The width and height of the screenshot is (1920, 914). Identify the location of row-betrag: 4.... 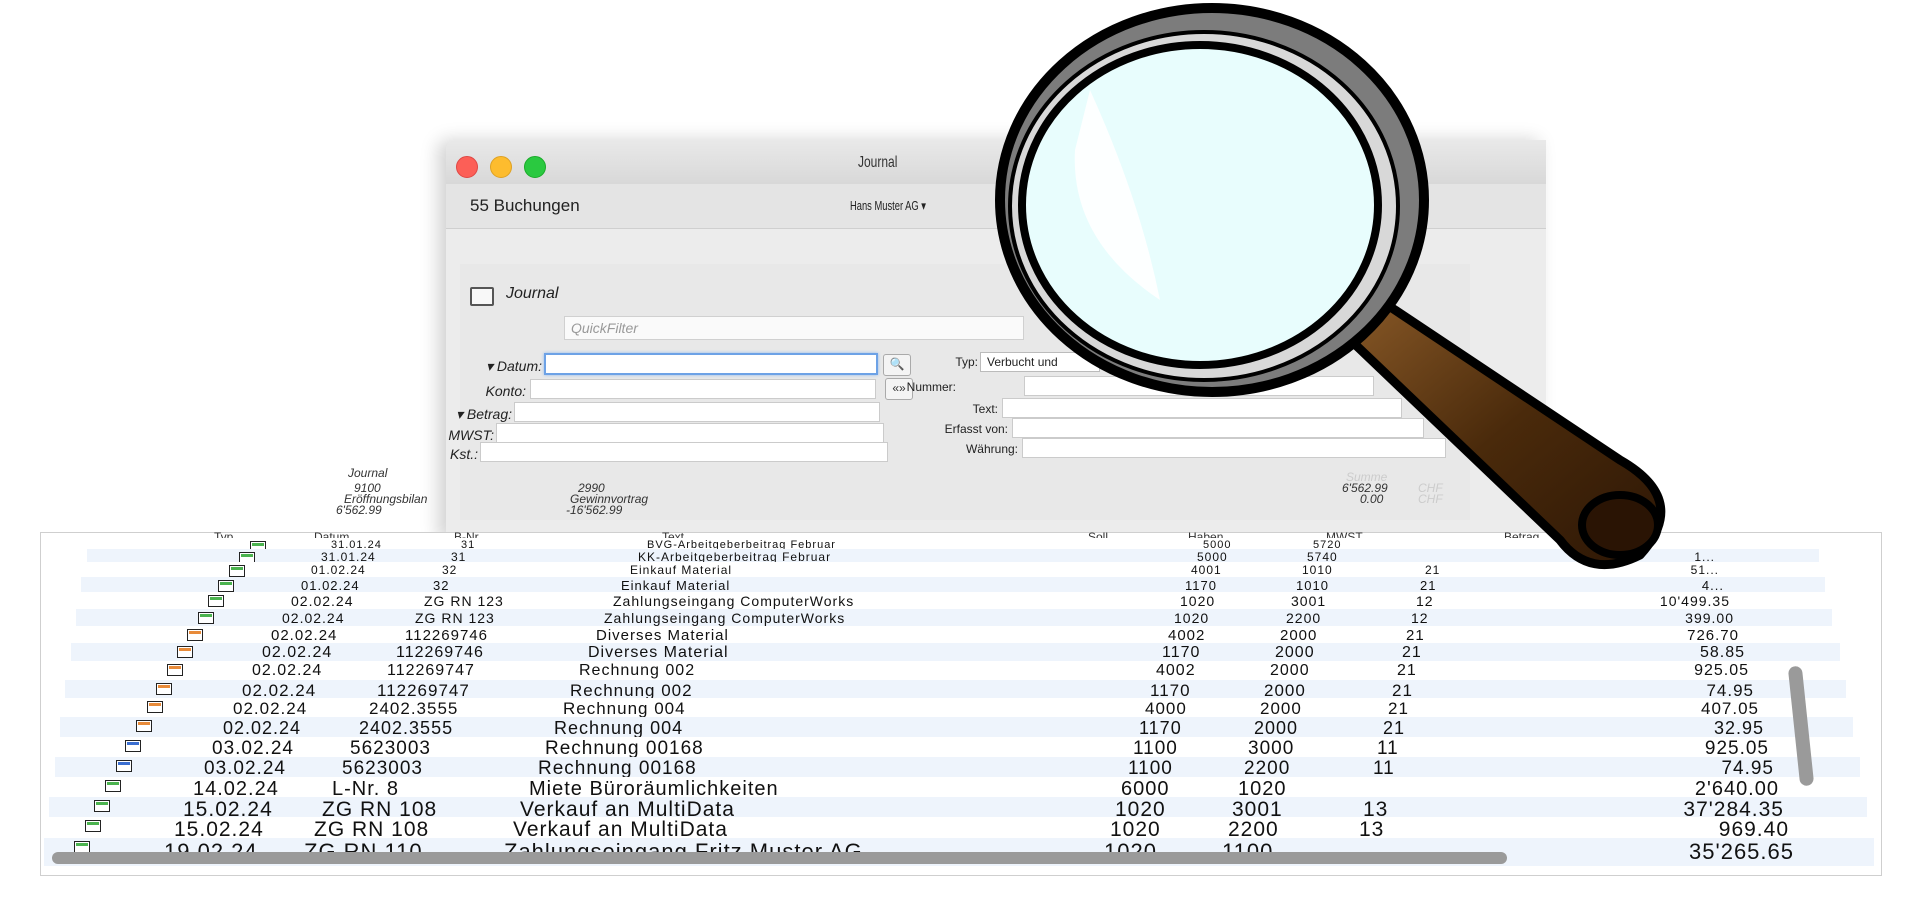
(1712, 585).